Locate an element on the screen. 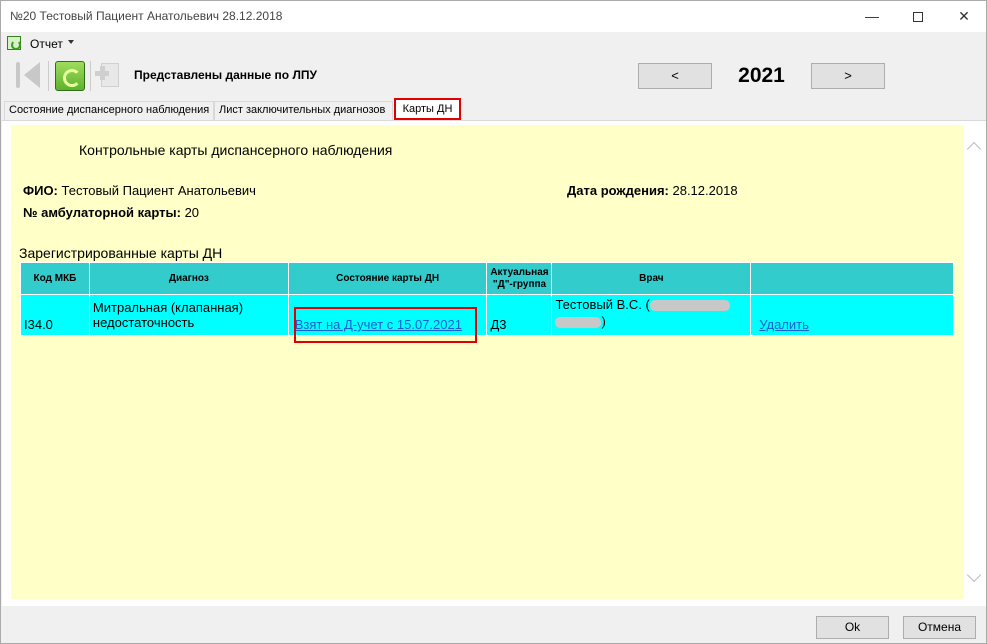 This screenshot has width=987, height=644. cell-action: Удалить is located at coordinates (852, 315).